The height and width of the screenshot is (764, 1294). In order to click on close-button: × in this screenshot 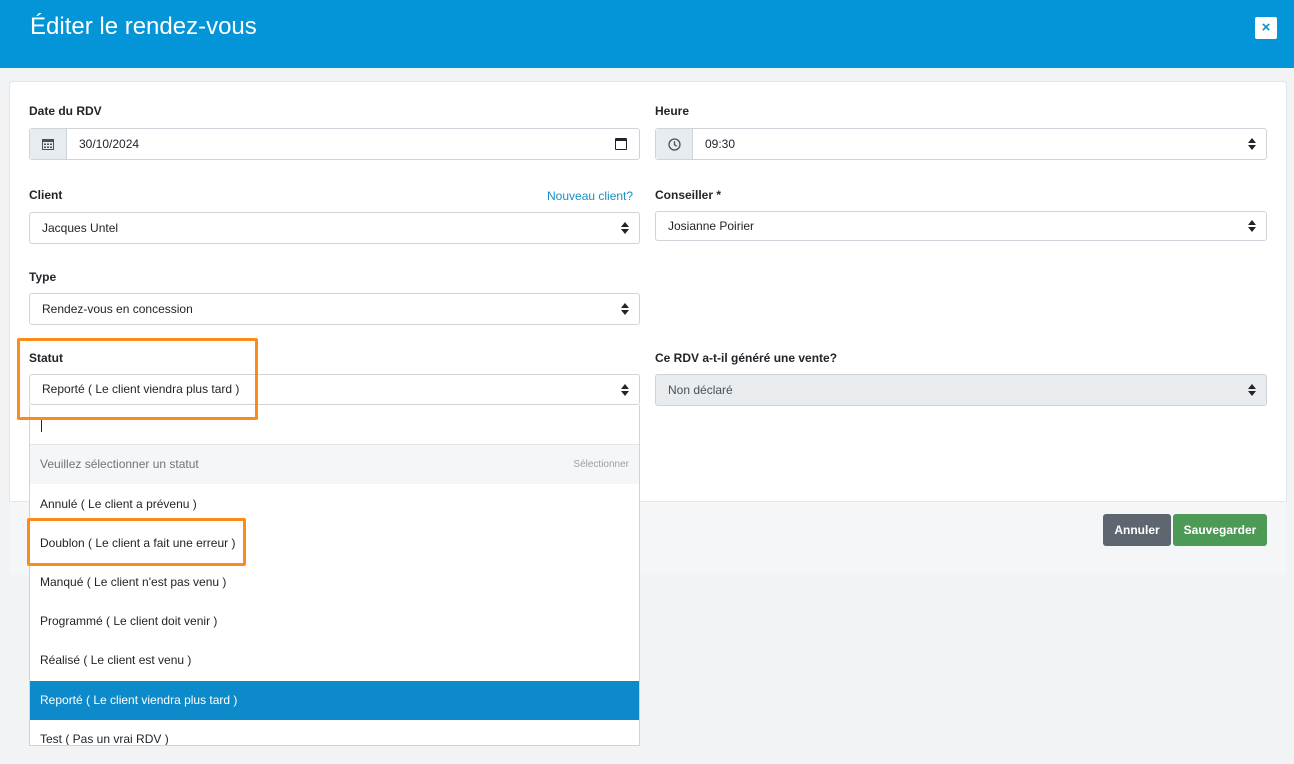, I will do `click(1266, 28)`.